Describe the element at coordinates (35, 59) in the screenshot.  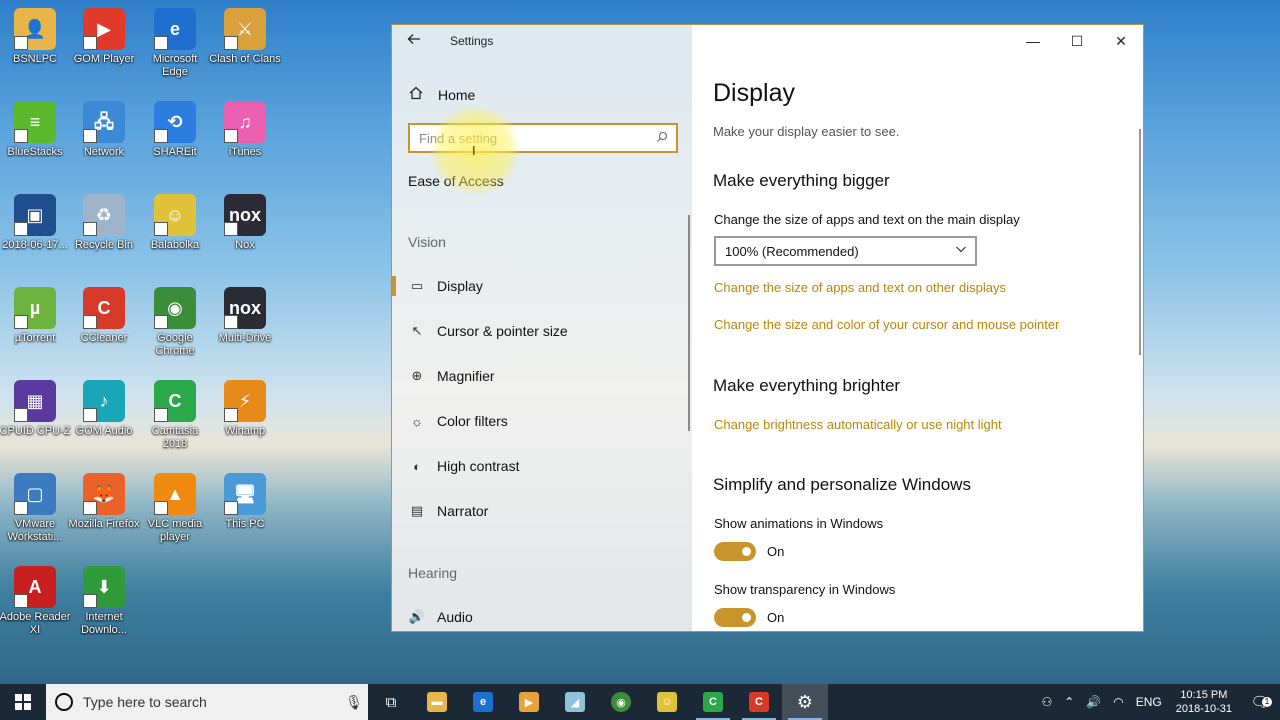
I see `desktop-icon-label: BSNLPC` at that location.